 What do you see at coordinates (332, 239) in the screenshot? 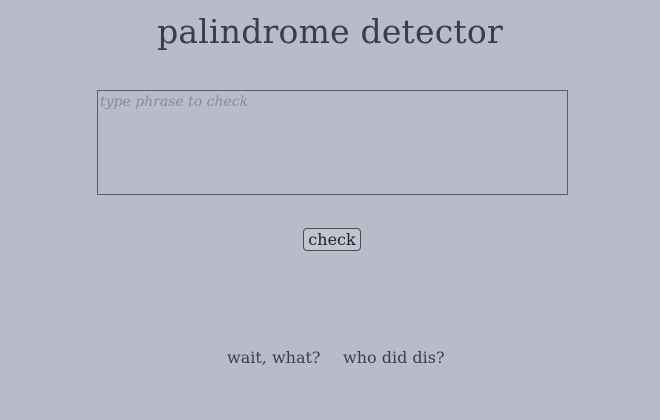
I see `check-button: check` at bounding box center [332, 239].